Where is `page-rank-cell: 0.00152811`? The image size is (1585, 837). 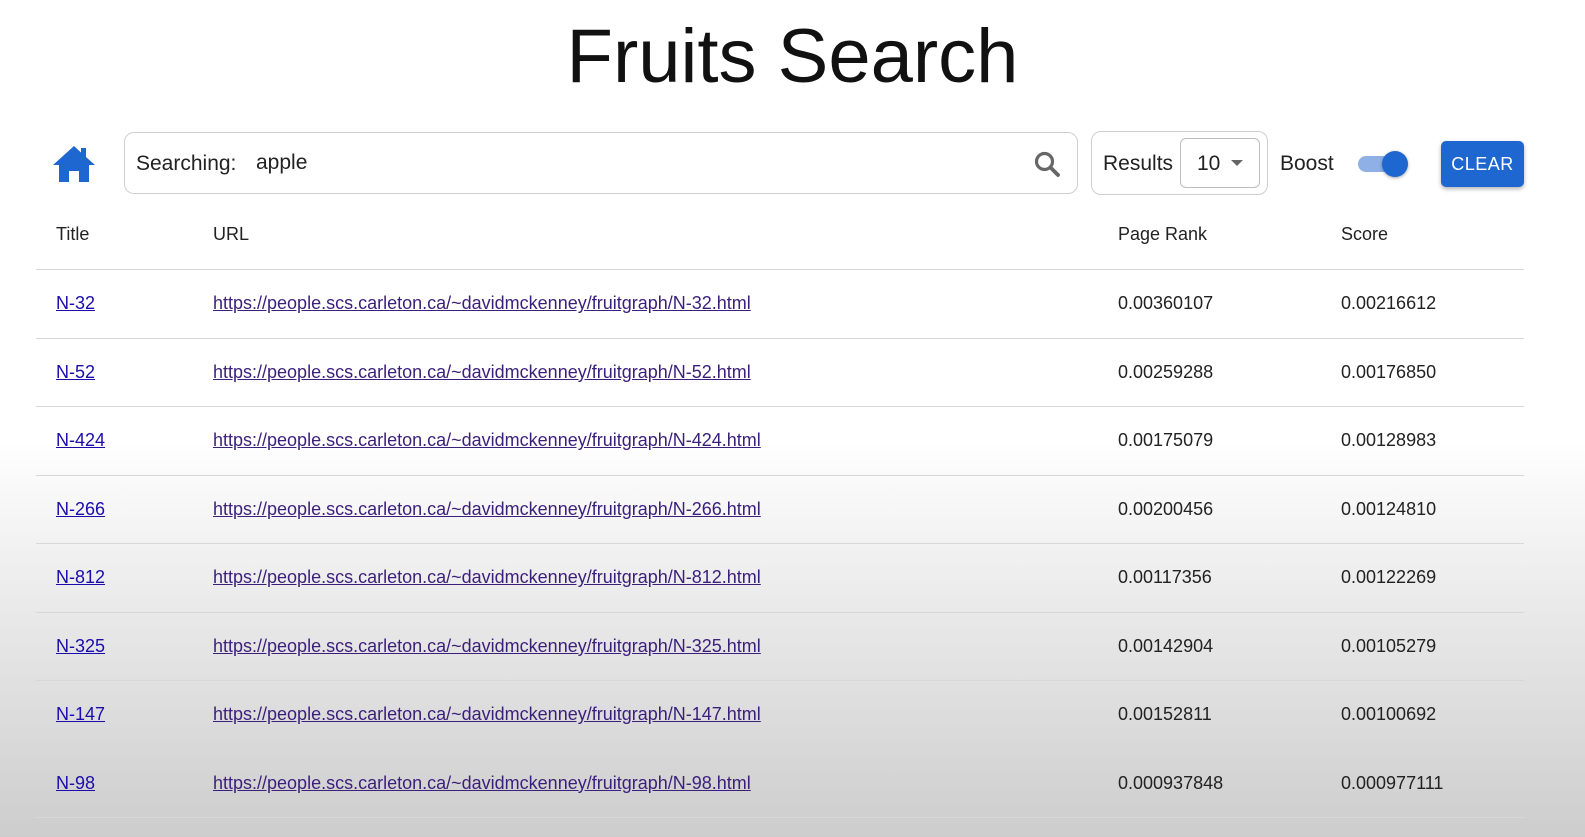
page-rank-cell: 0.00152811 is located at coordinates (1209, 715).